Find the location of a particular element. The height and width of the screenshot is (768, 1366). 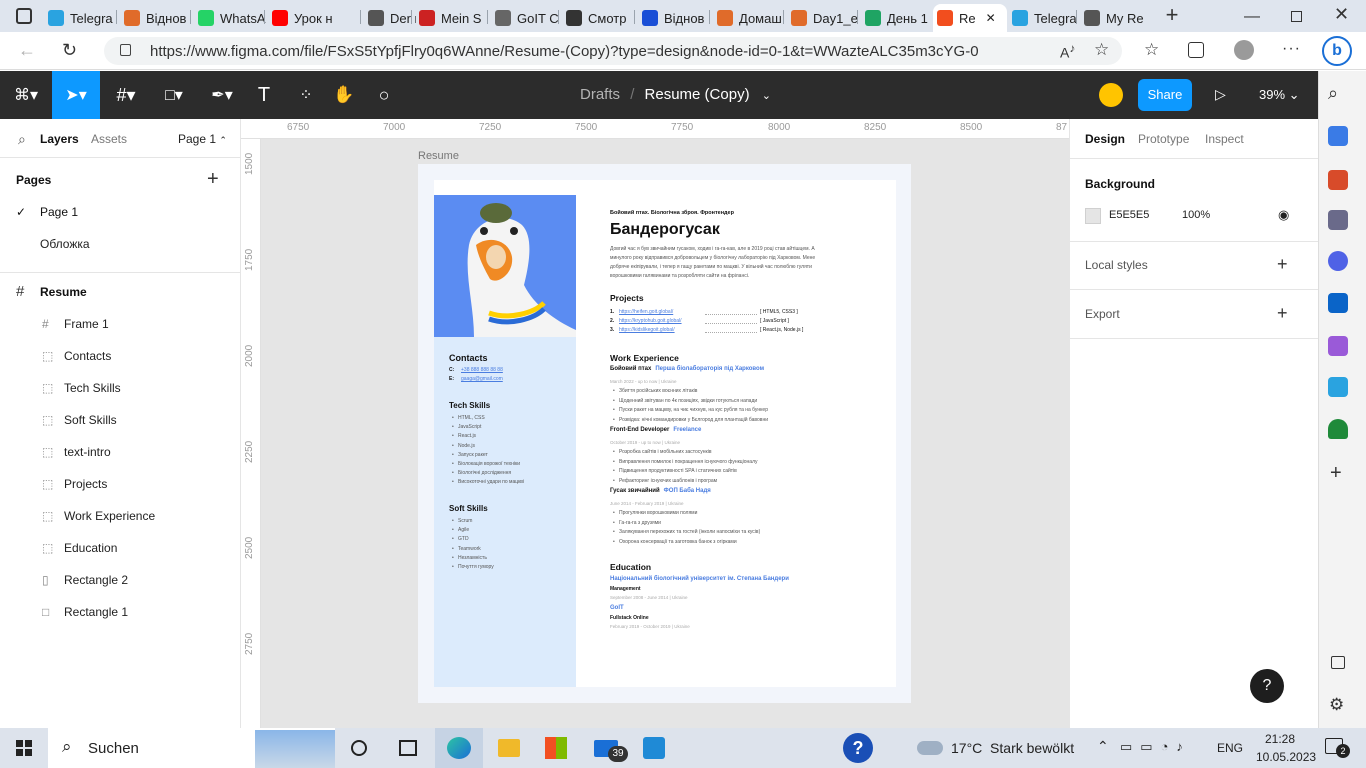

new-tab-button: + is located at coordinates (1172, 16).